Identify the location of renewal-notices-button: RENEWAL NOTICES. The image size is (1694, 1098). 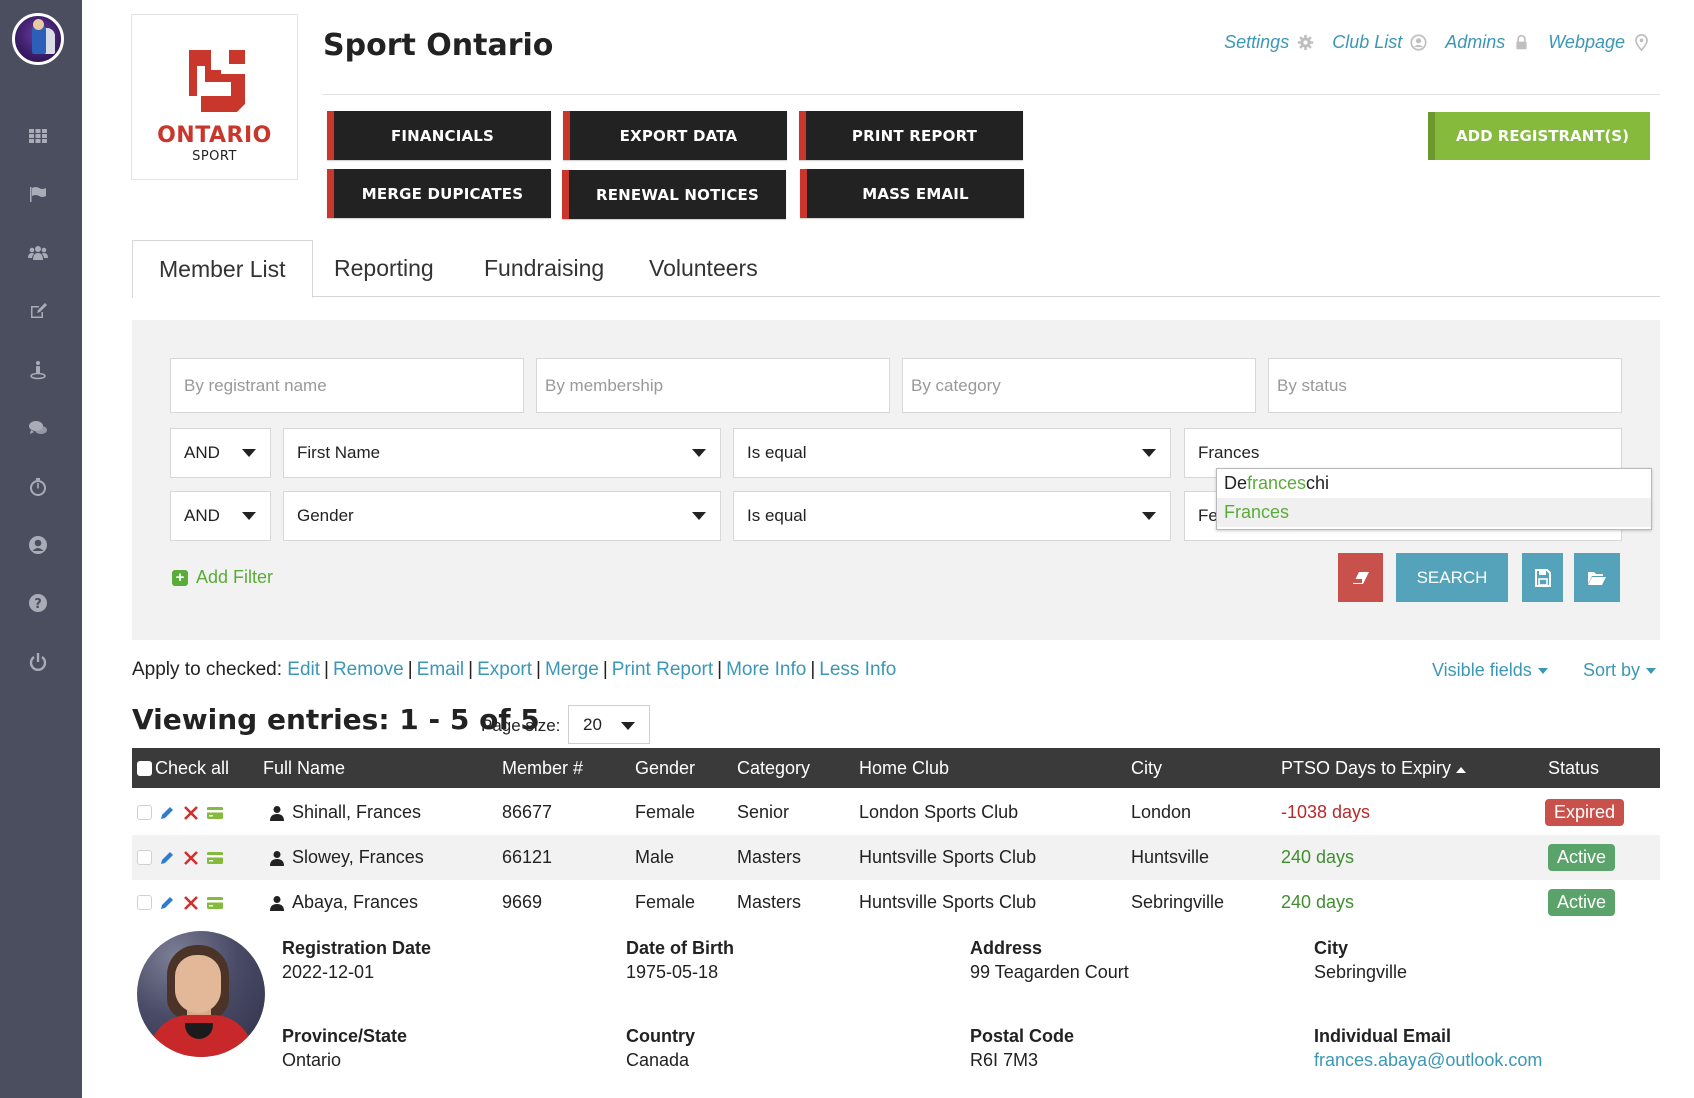
(674, 194).